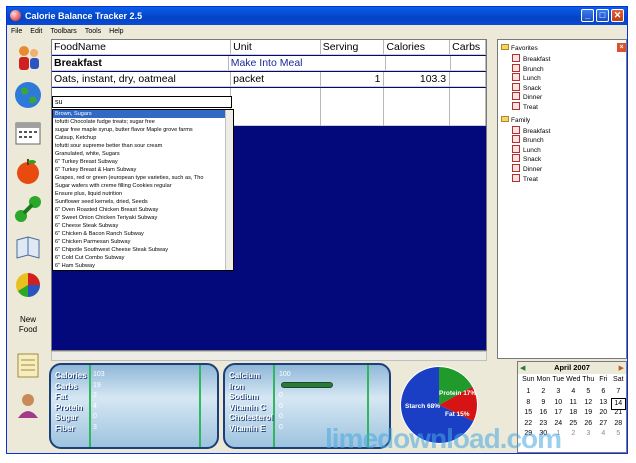  What do you see at coordinates (143, 242) in the screenshot?
I see `autocomplete-item: 6" Chicken Parmesan Subway` at bounding box center [143, 242].